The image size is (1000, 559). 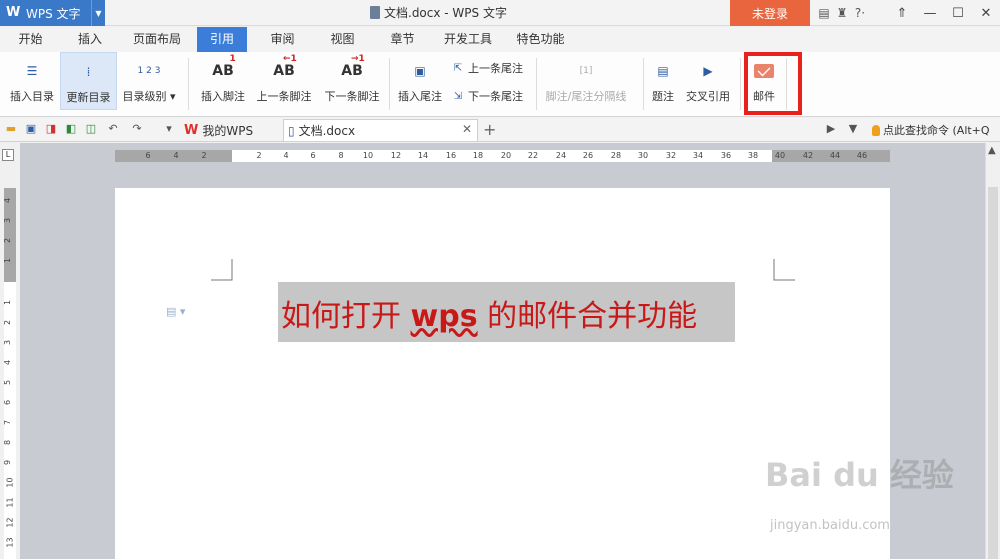 What do you see at coordinates (91, 129) in the screenshot?
I see `preview-icon: ◫` at bounding box center [91, 129].